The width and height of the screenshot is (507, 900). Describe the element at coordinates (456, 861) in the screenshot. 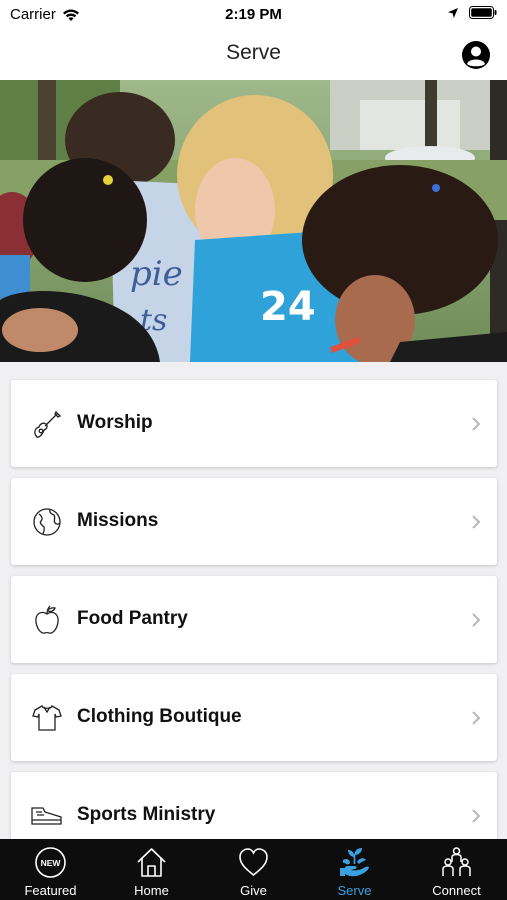

I see `people-icon` at that location.